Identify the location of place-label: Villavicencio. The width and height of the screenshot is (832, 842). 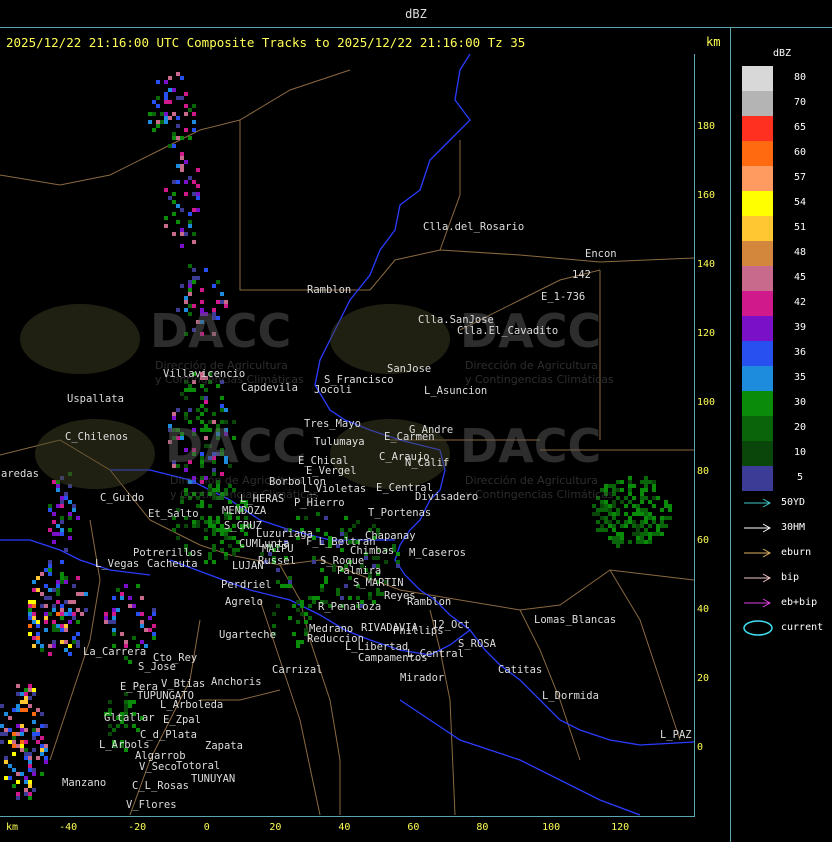
(204, 374).